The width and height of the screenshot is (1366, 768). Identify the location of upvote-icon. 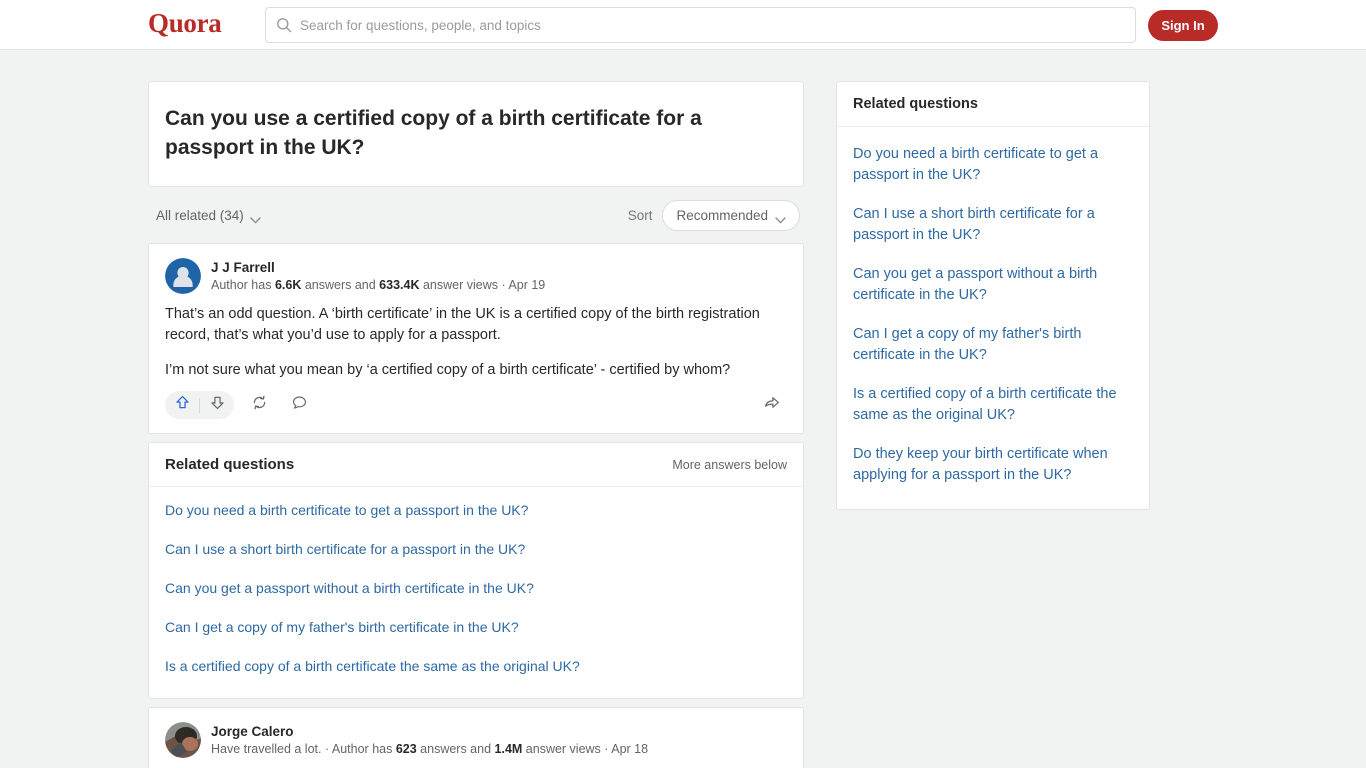
(182, 405).